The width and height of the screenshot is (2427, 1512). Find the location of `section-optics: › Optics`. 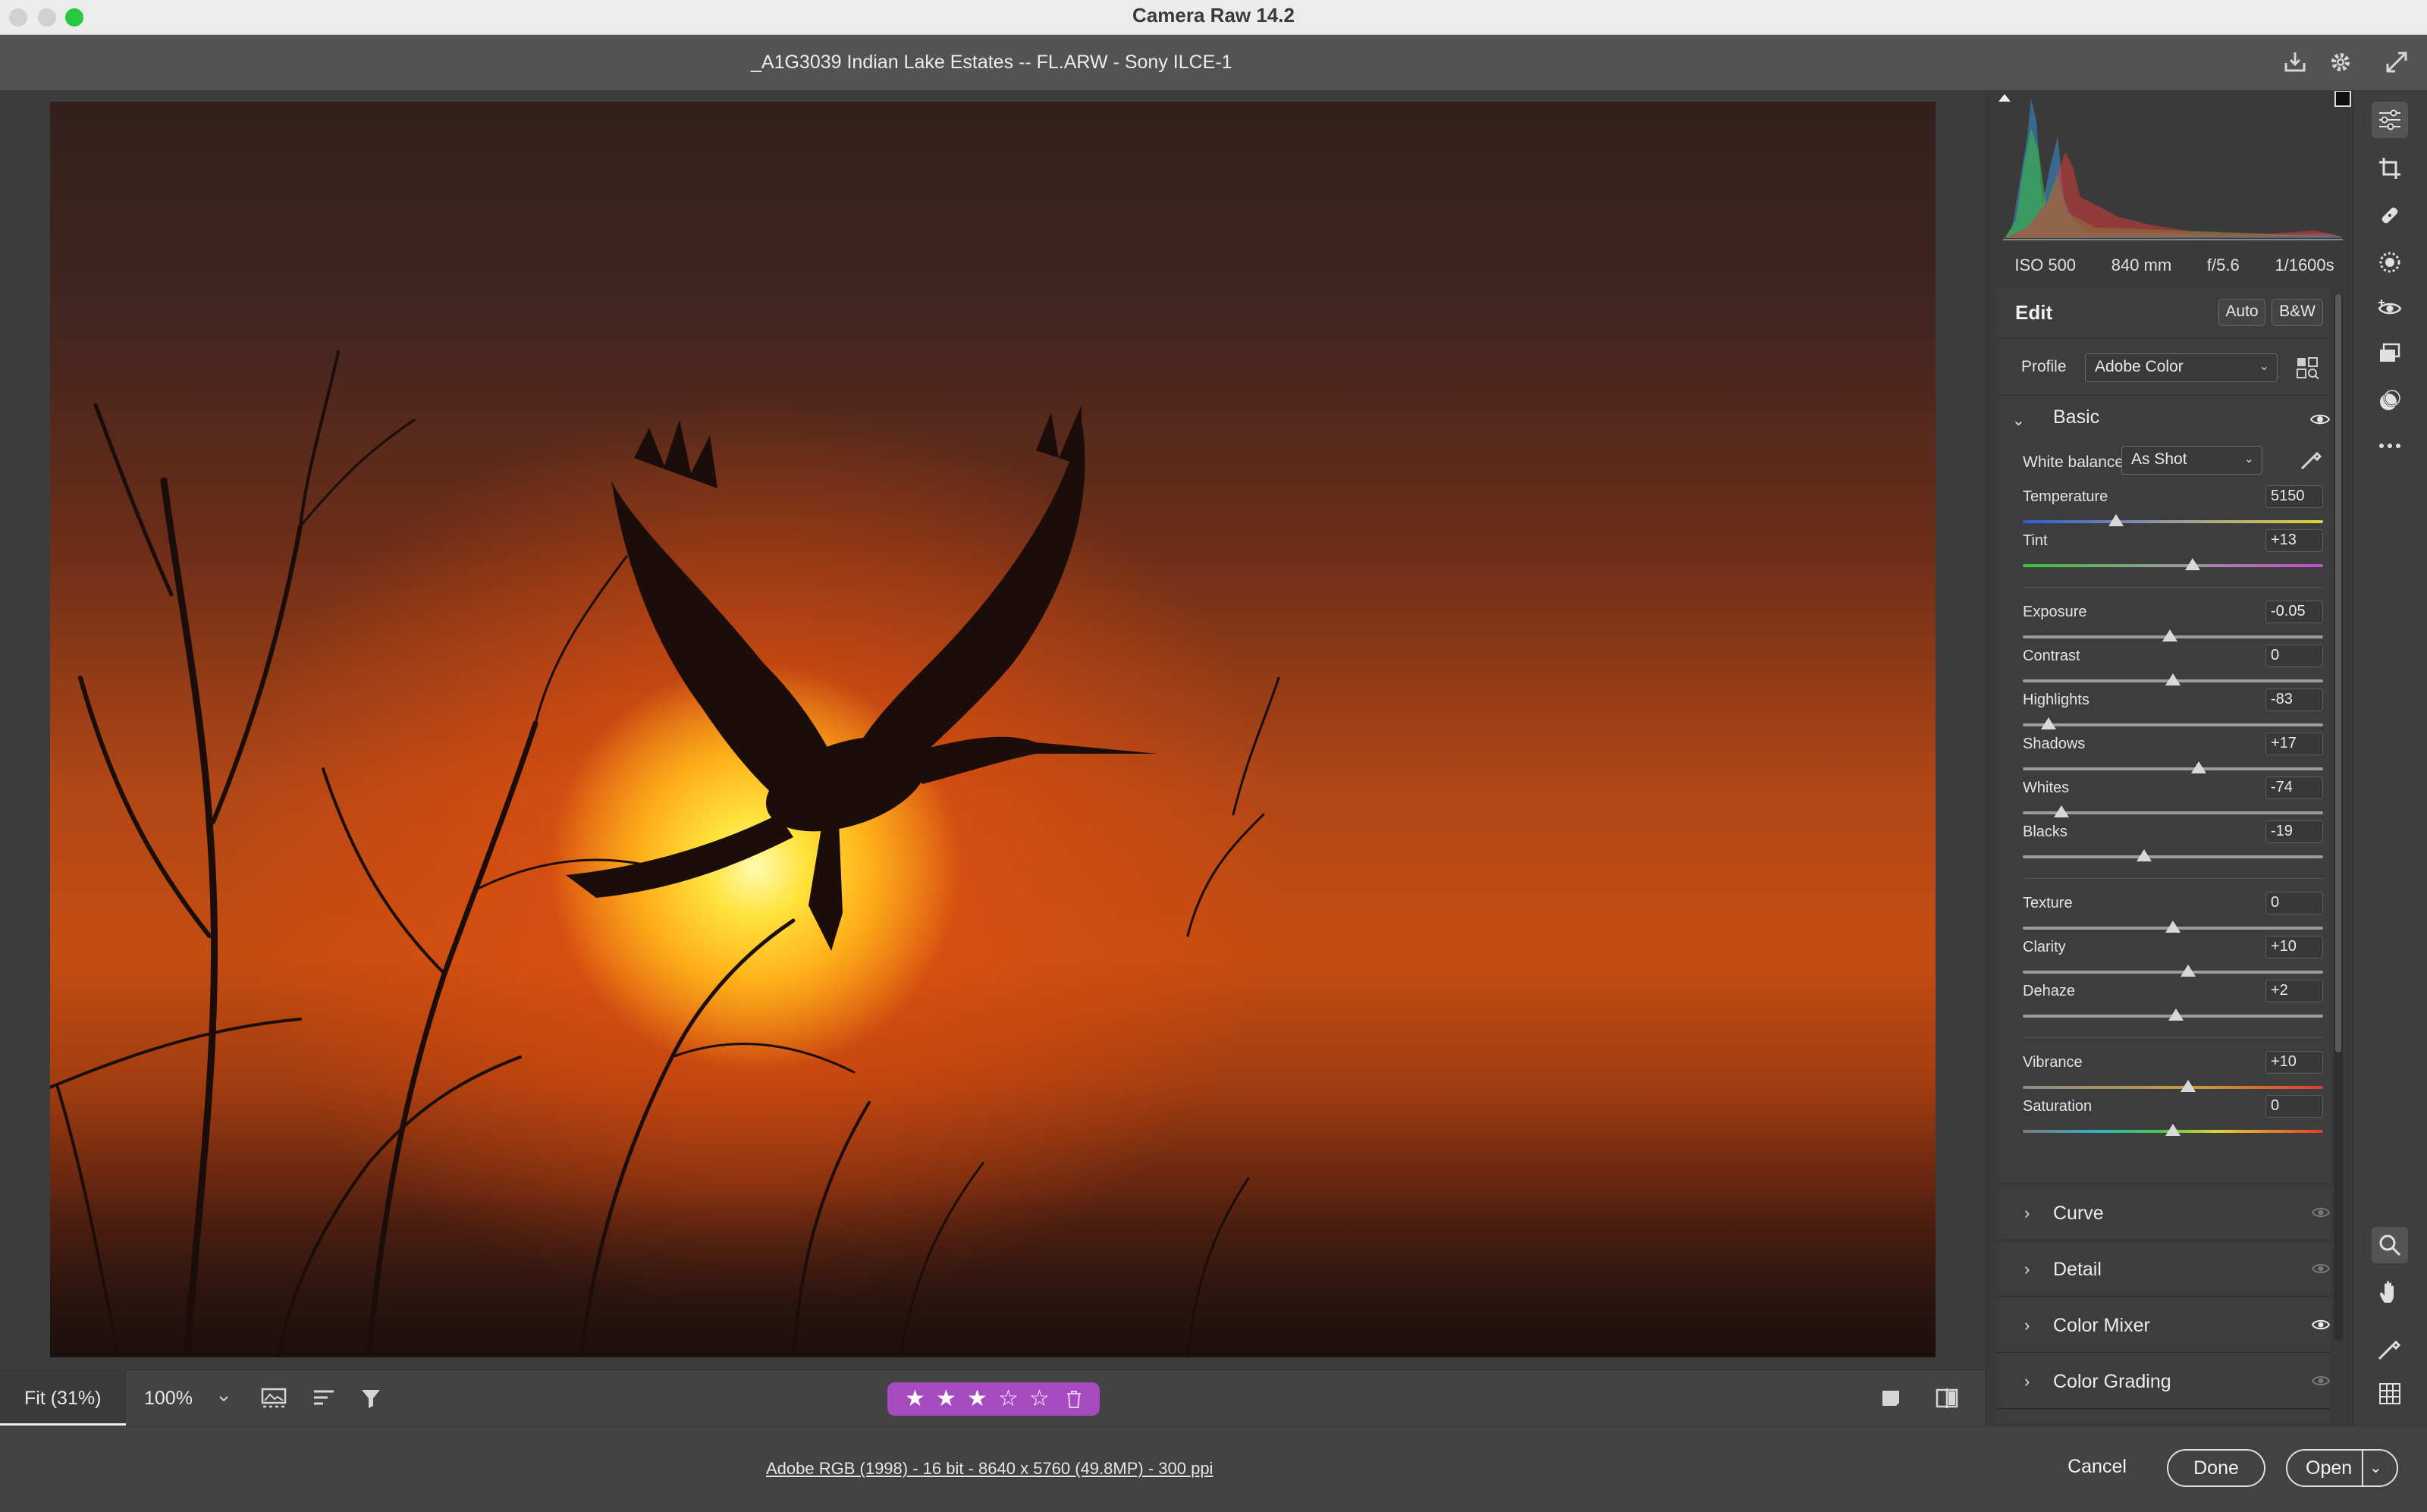

section-optics: › Optics is located at coordinates (2164, 1417).